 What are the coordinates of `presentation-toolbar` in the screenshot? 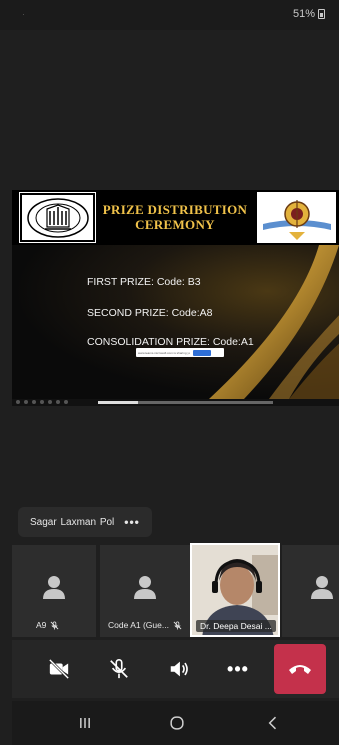 It's located at (175, 402).